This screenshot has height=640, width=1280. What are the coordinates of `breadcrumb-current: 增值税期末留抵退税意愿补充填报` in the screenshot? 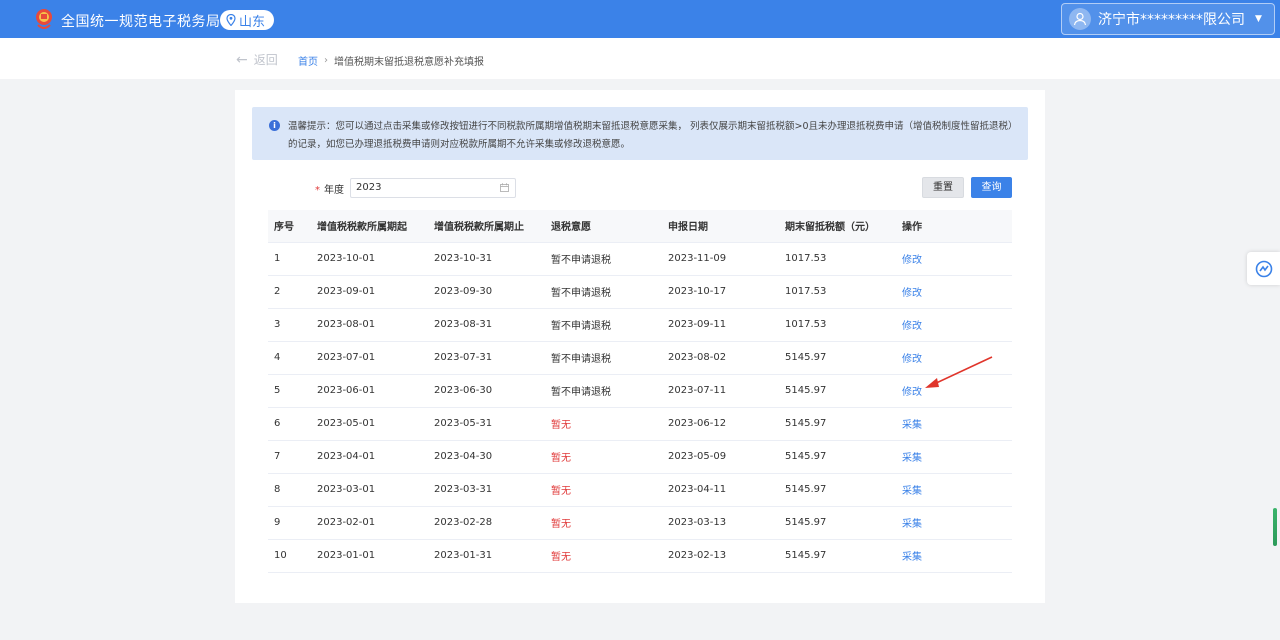 It's located at (409, 62).